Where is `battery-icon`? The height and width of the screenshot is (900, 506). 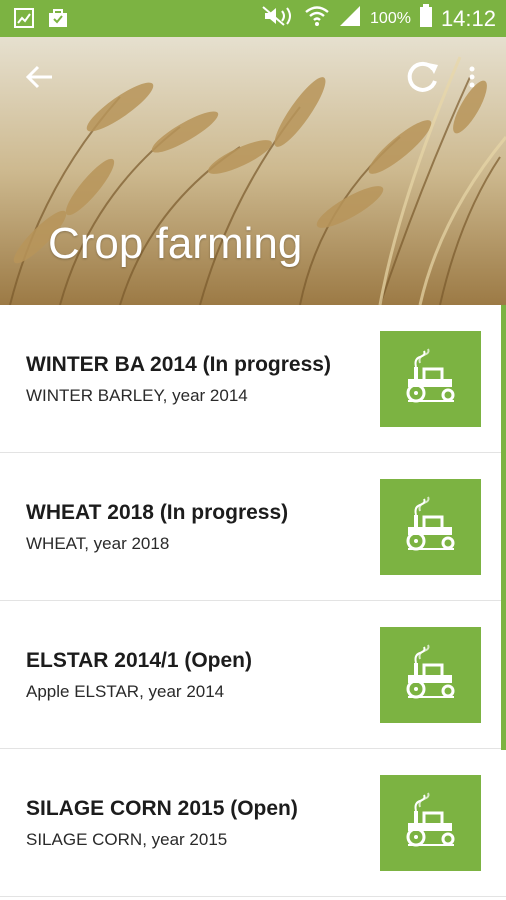
battery-icon is located at coordinates (426, 18).